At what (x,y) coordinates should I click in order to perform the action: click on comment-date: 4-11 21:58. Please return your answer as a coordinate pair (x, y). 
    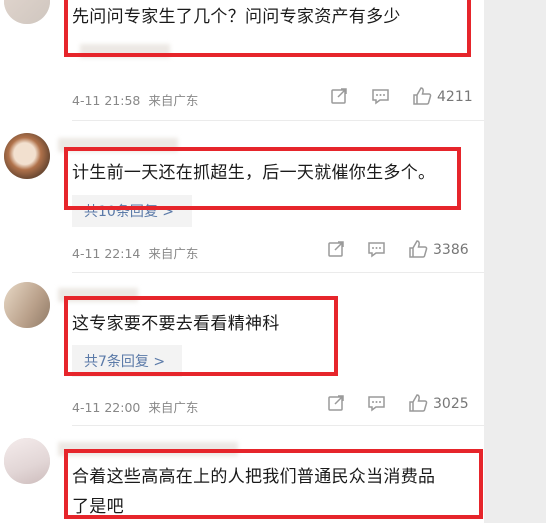
    Looking at the image, I should click on (106, 100).